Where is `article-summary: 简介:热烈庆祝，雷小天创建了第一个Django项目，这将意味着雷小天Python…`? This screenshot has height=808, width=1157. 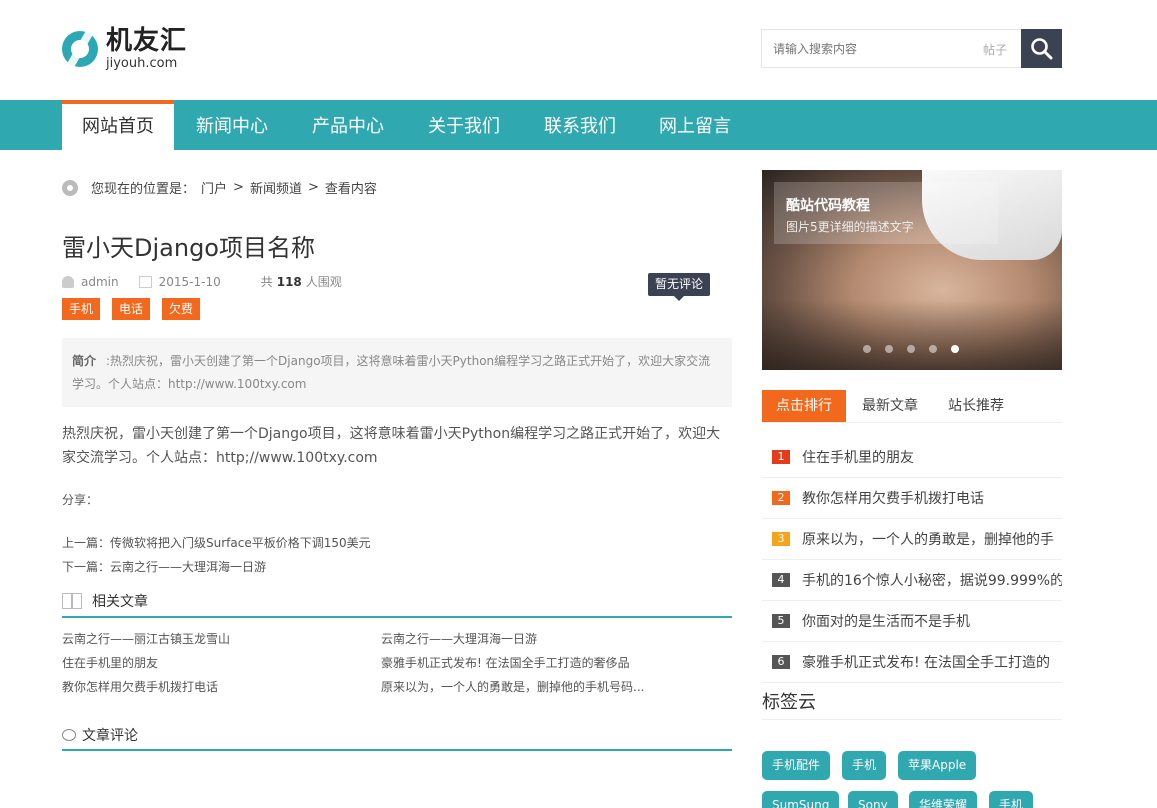
article-summary: 简介:热烈庆祝，雷小天创建了第一个Django项目，这将意味着雷小天Python… is located at coordinates (397, 372).